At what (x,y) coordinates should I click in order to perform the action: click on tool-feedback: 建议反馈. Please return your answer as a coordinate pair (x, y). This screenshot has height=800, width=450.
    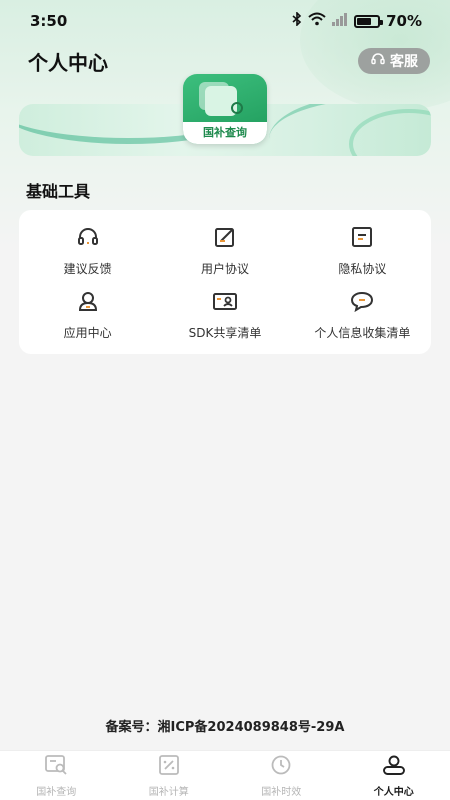
    Looking at the image, I should click on (87, 250).